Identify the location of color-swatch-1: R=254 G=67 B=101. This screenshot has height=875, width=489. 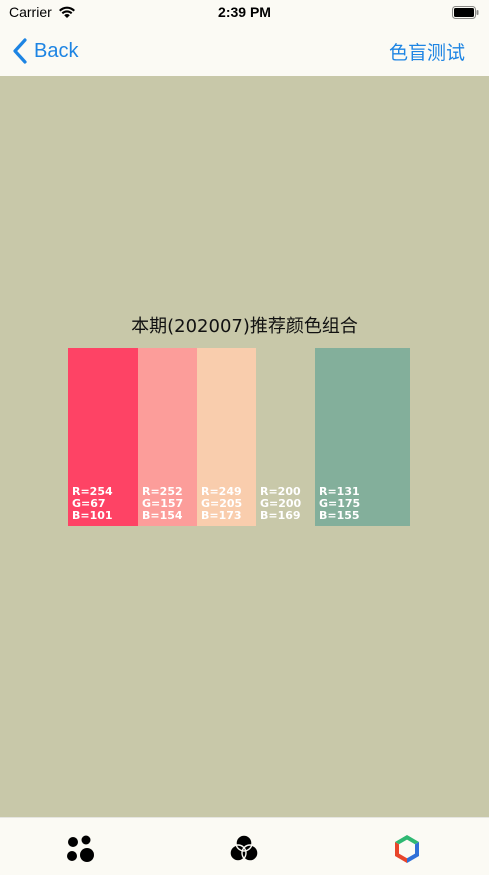
(103, 437).